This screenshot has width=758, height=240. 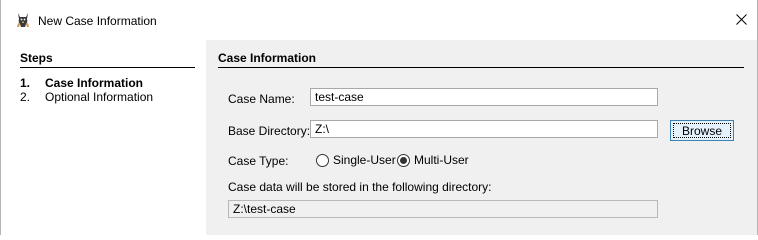 What do you see at coordinates (364, 160) in the screenshot?
I see `radio-label: Single-User` at bounding box center [364, 160].